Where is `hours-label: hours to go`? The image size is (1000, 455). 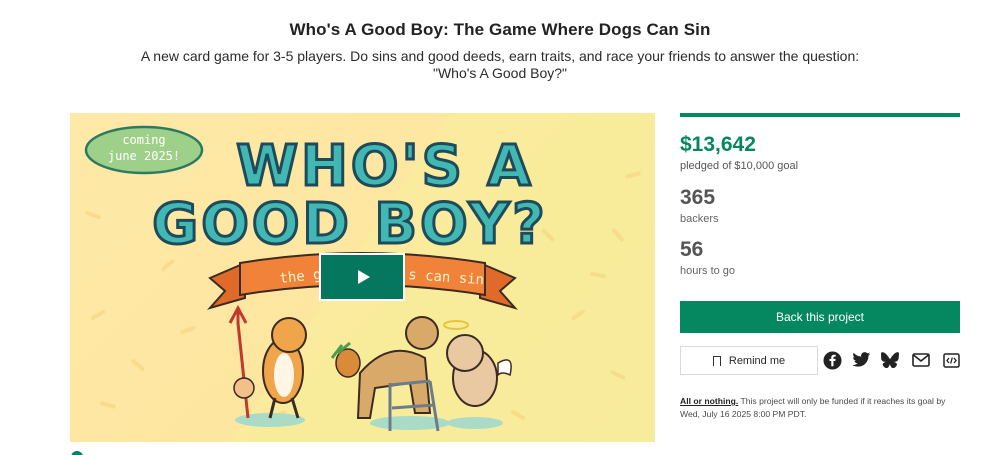 hours-label: hours to go is located at coordinates (708, 271).